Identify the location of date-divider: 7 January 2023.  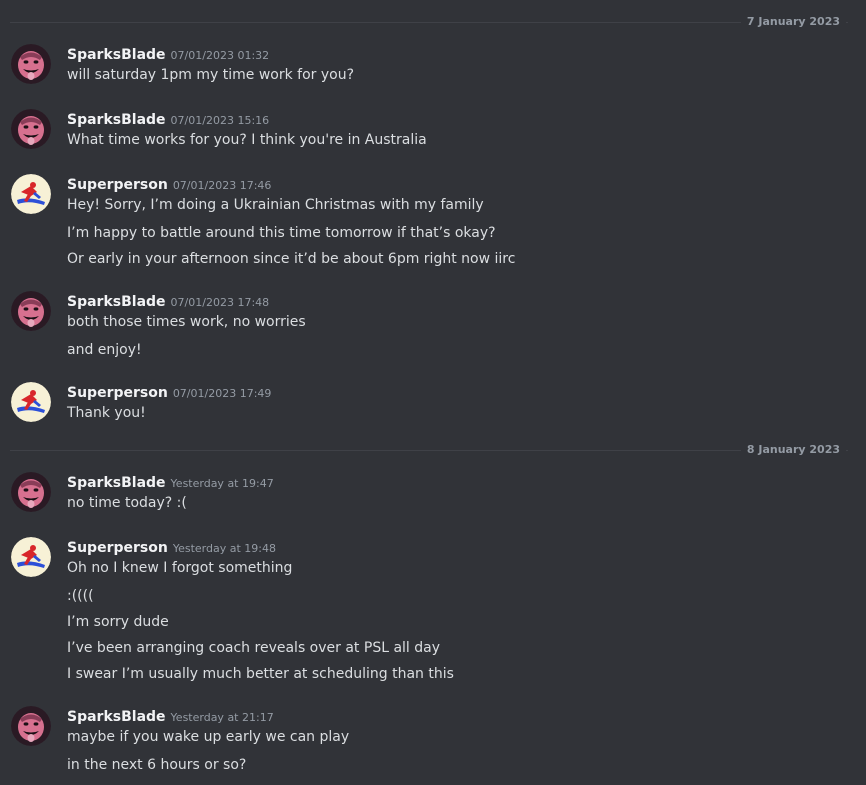
(429, 22).